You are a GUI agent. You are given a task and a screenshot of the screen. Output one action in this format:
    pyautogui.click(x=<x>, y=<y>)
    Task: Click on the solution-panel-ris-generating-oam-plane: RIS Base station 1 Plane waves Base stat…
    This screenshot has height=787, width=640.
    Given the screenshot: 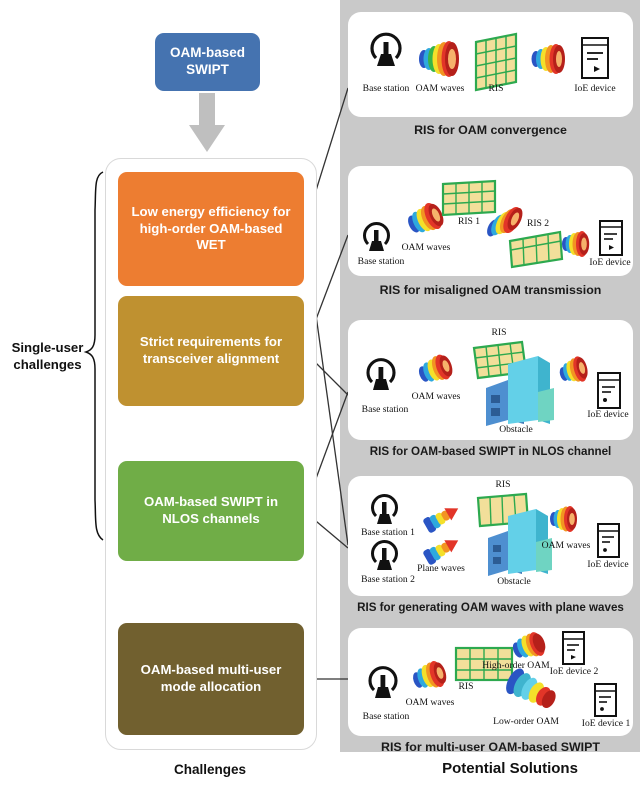 What is the action you would take?
    pyautogui.click(x=490, y=545)
    